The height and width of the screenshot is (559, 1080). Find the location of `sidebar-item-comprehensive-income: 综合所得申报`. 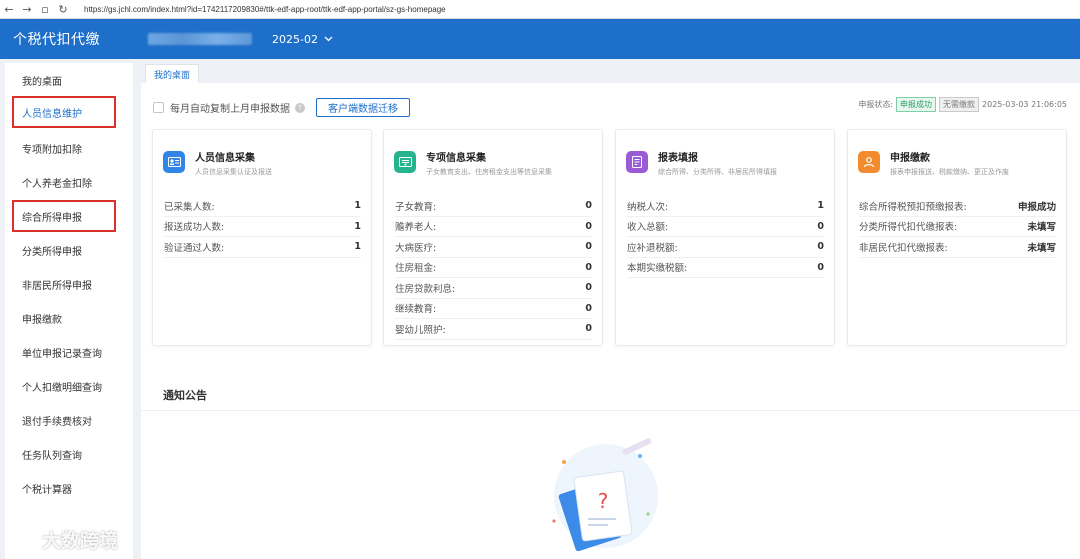

sidebar-item-comprehensive-income: 综合所得申报 is located at coordinates (64, 216).